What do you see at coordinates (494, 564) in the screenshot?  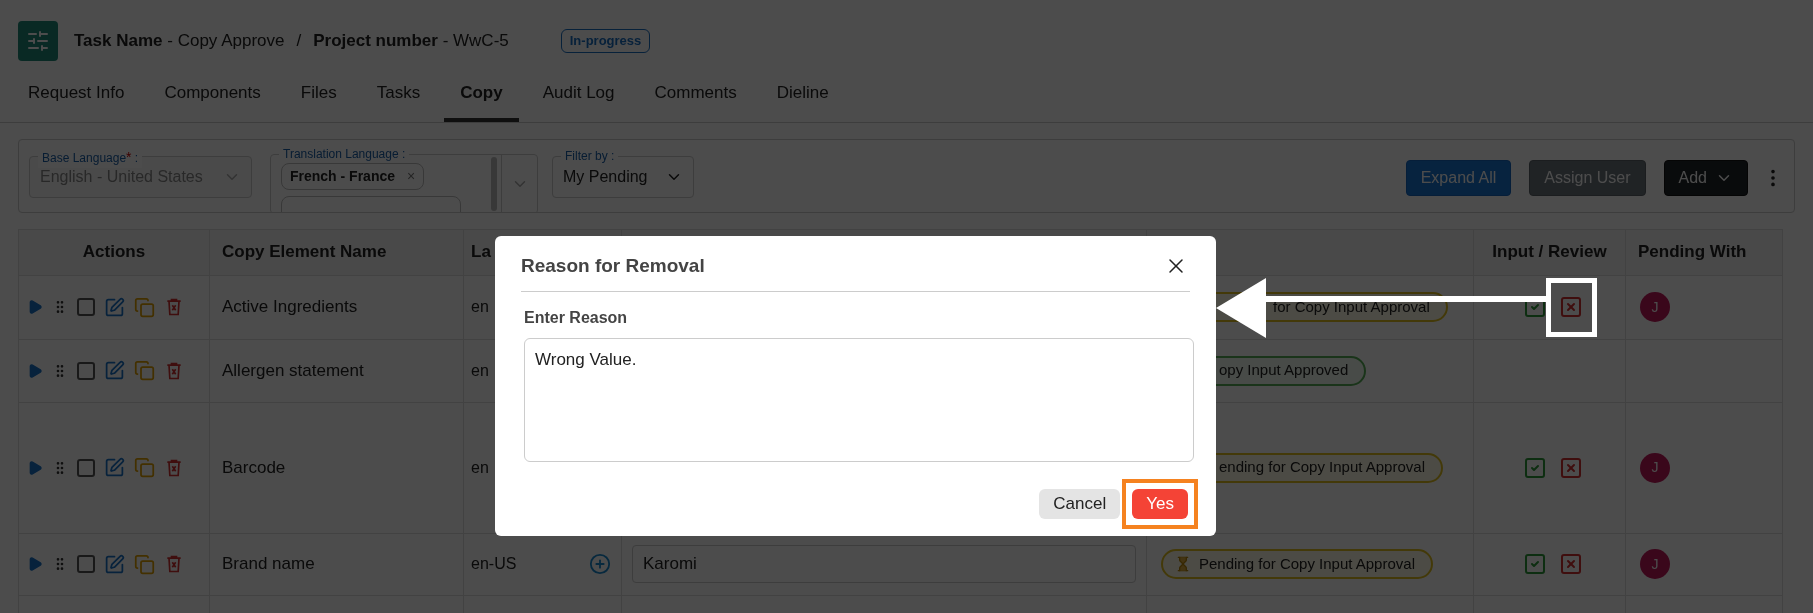 I see `language-code: en-US` at bounding box center [494, 564].